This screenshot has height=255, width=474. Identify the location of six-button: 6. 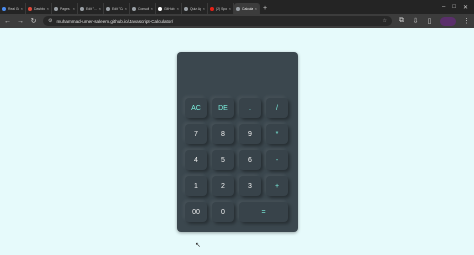
(250, 160).